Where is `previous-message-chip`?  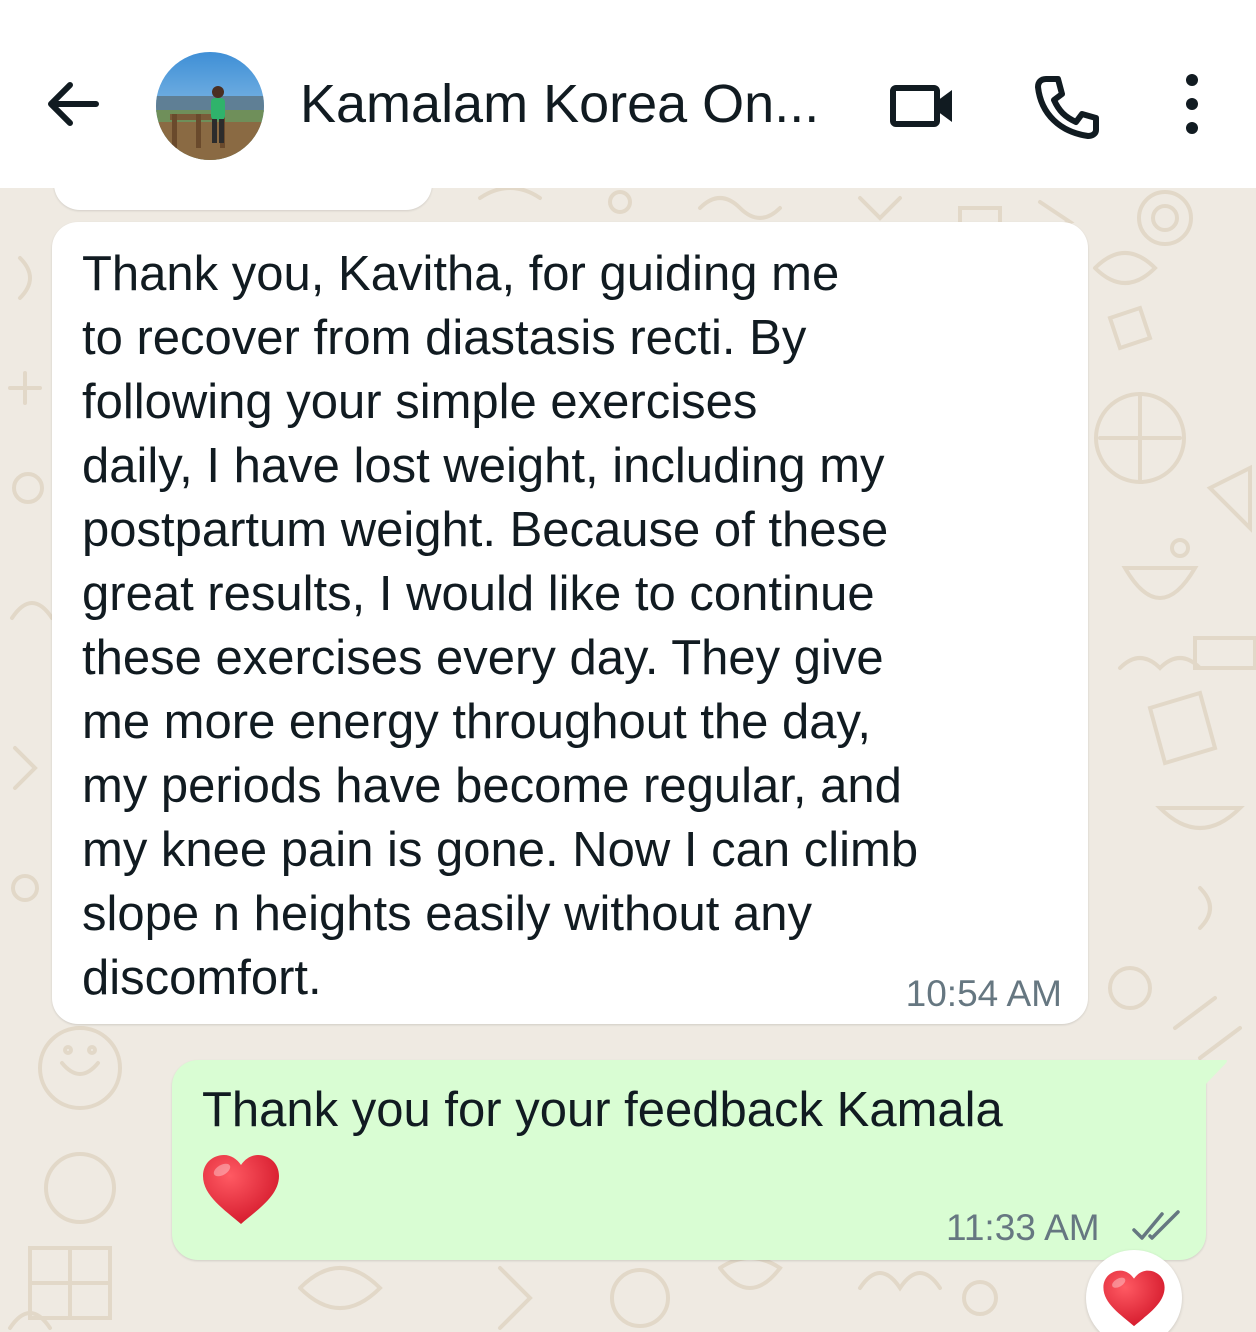 previous-message-chip is located at coordinates (243, 199).